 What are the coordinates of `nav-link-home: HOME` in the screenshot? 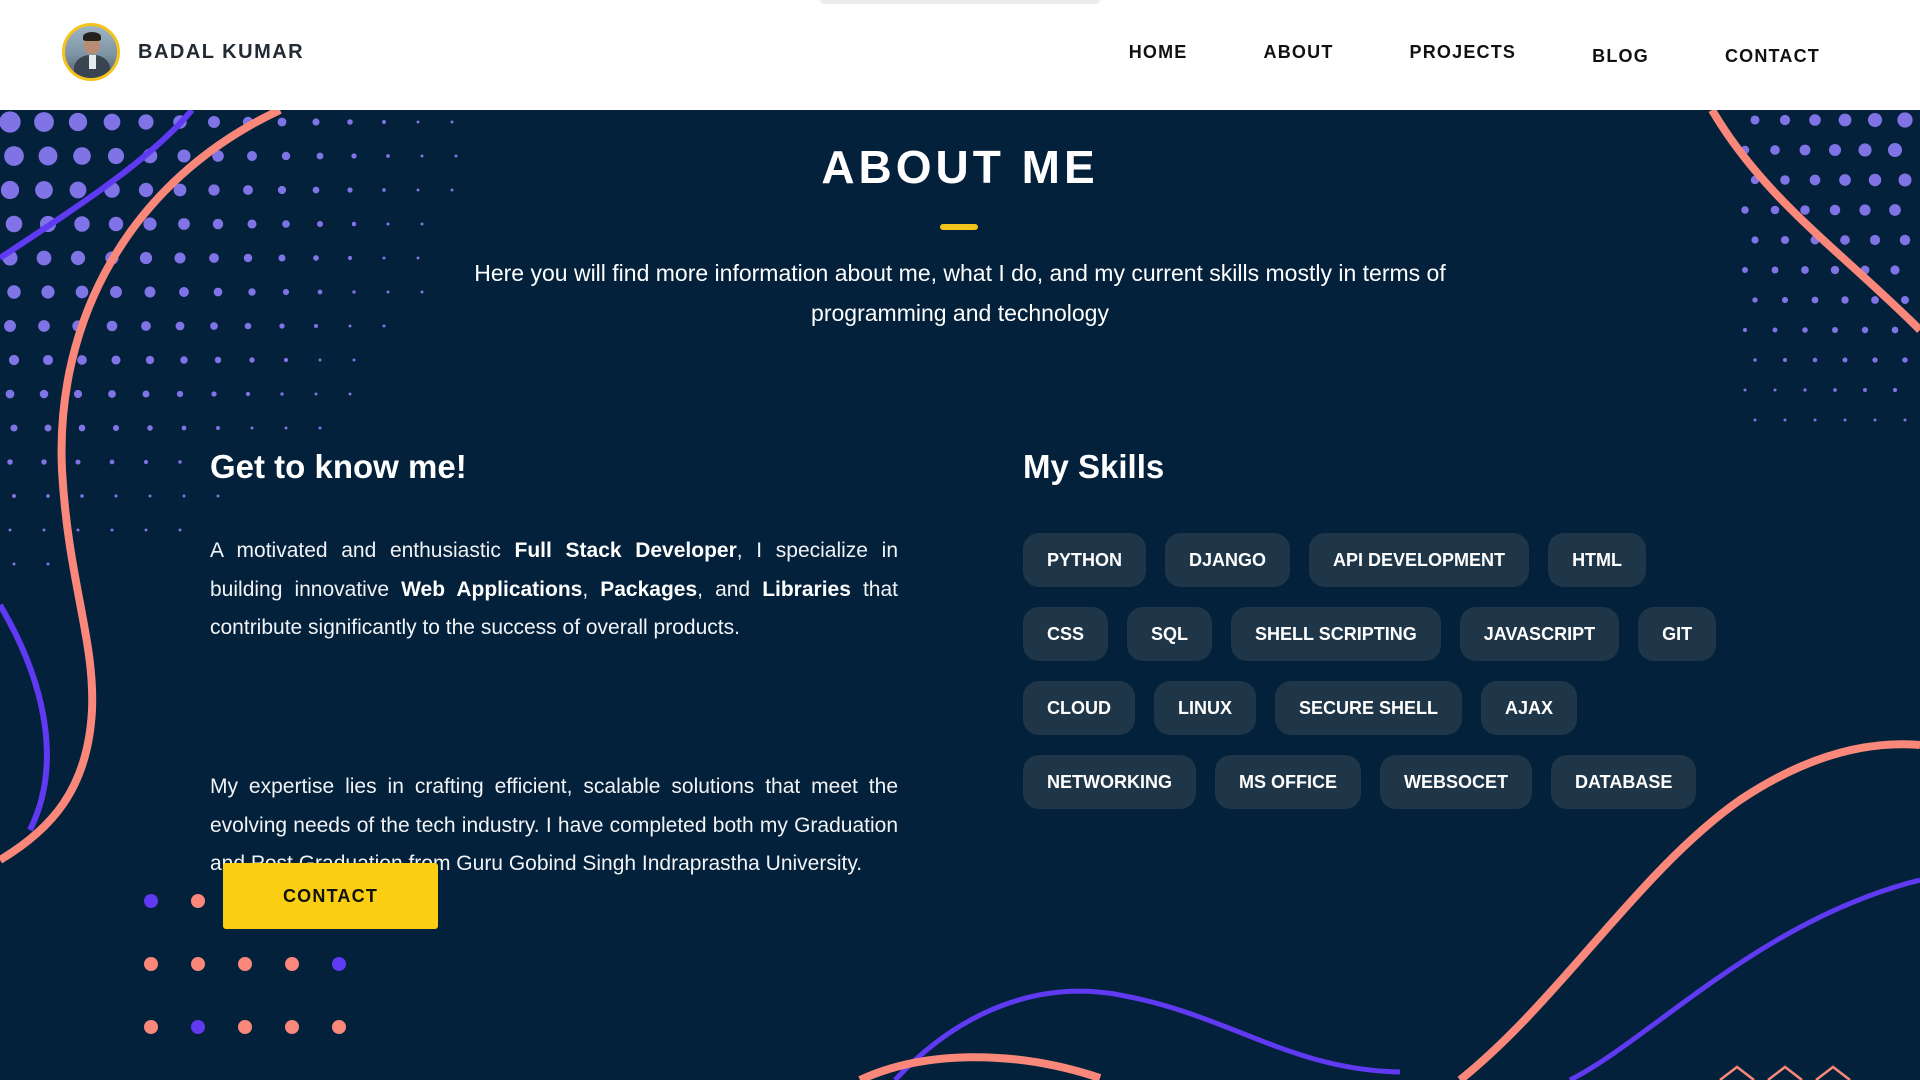 It's located at (1158, 54).